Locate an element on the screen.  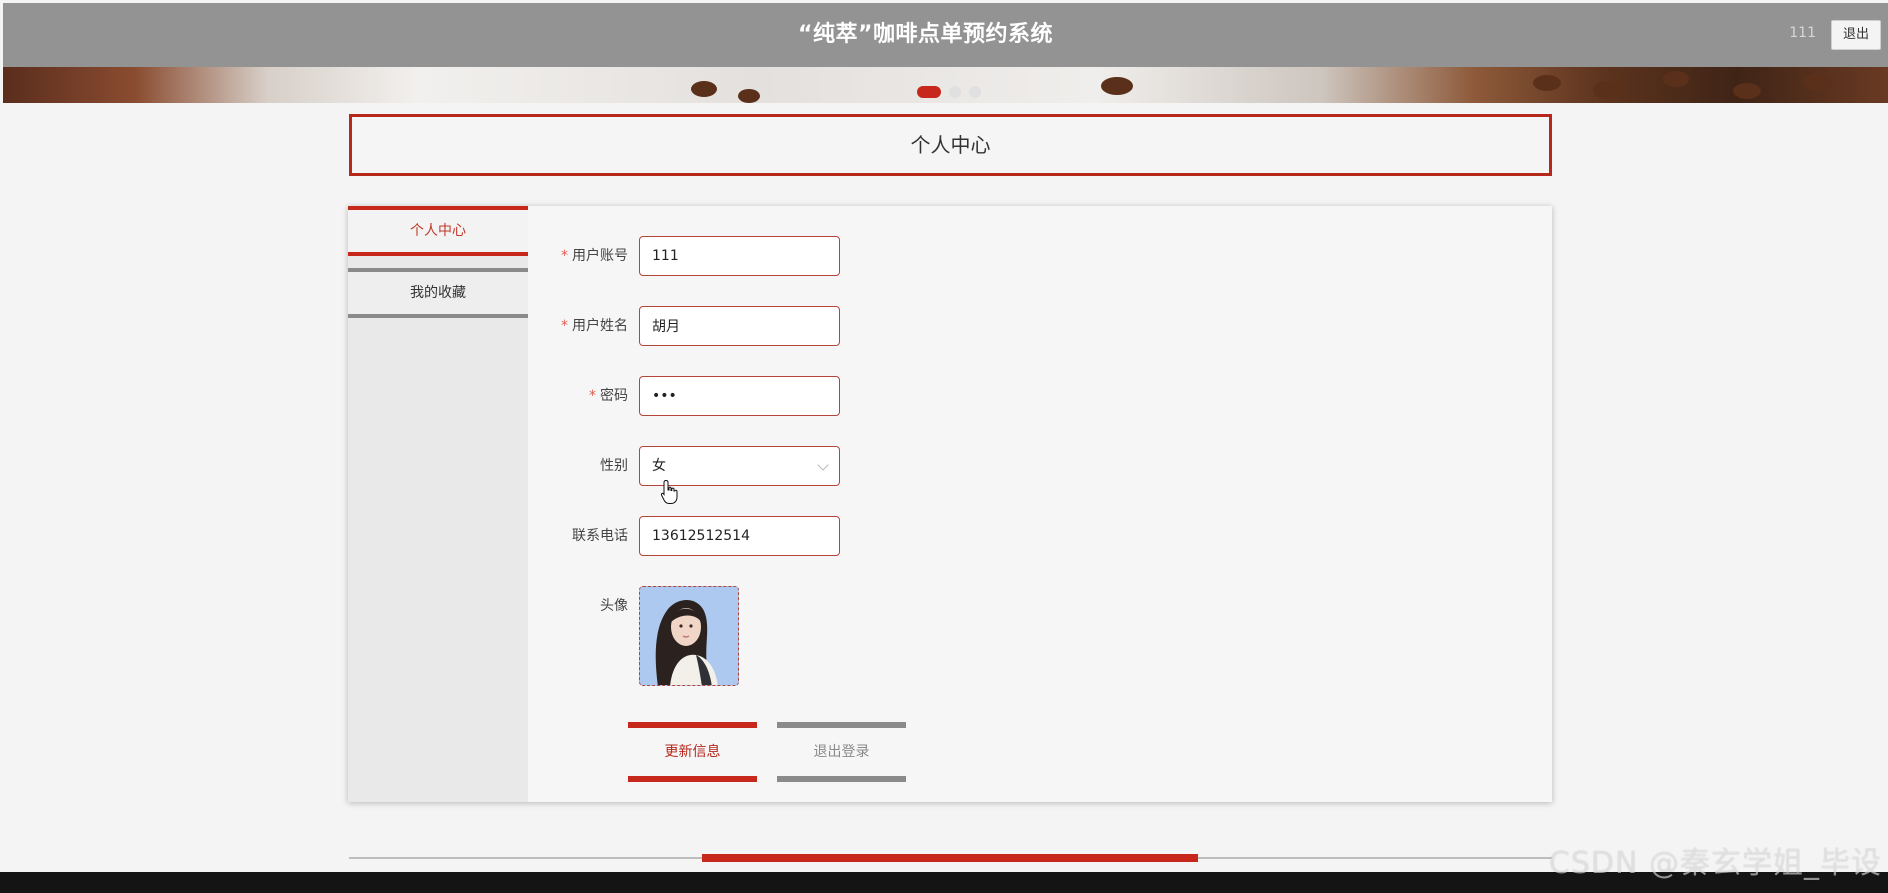
avatar-label: 头像 is located at coordinates (614, 606).